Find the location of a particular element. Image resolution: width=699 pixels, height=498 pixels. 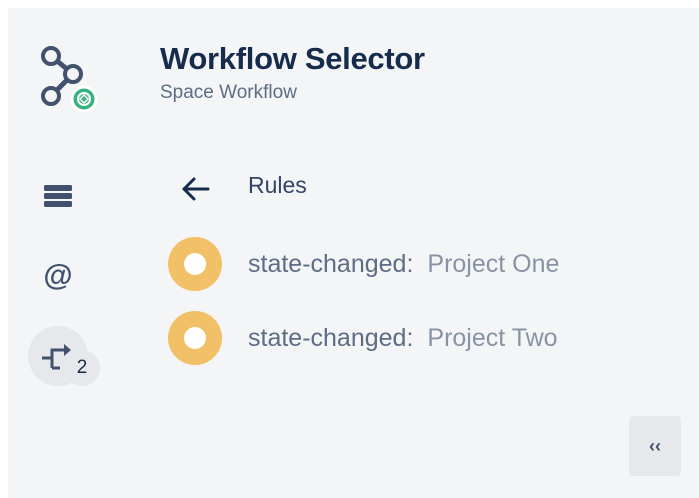

double-chevron-left-icon: ‹‹ is located at coordinates (655, 445).